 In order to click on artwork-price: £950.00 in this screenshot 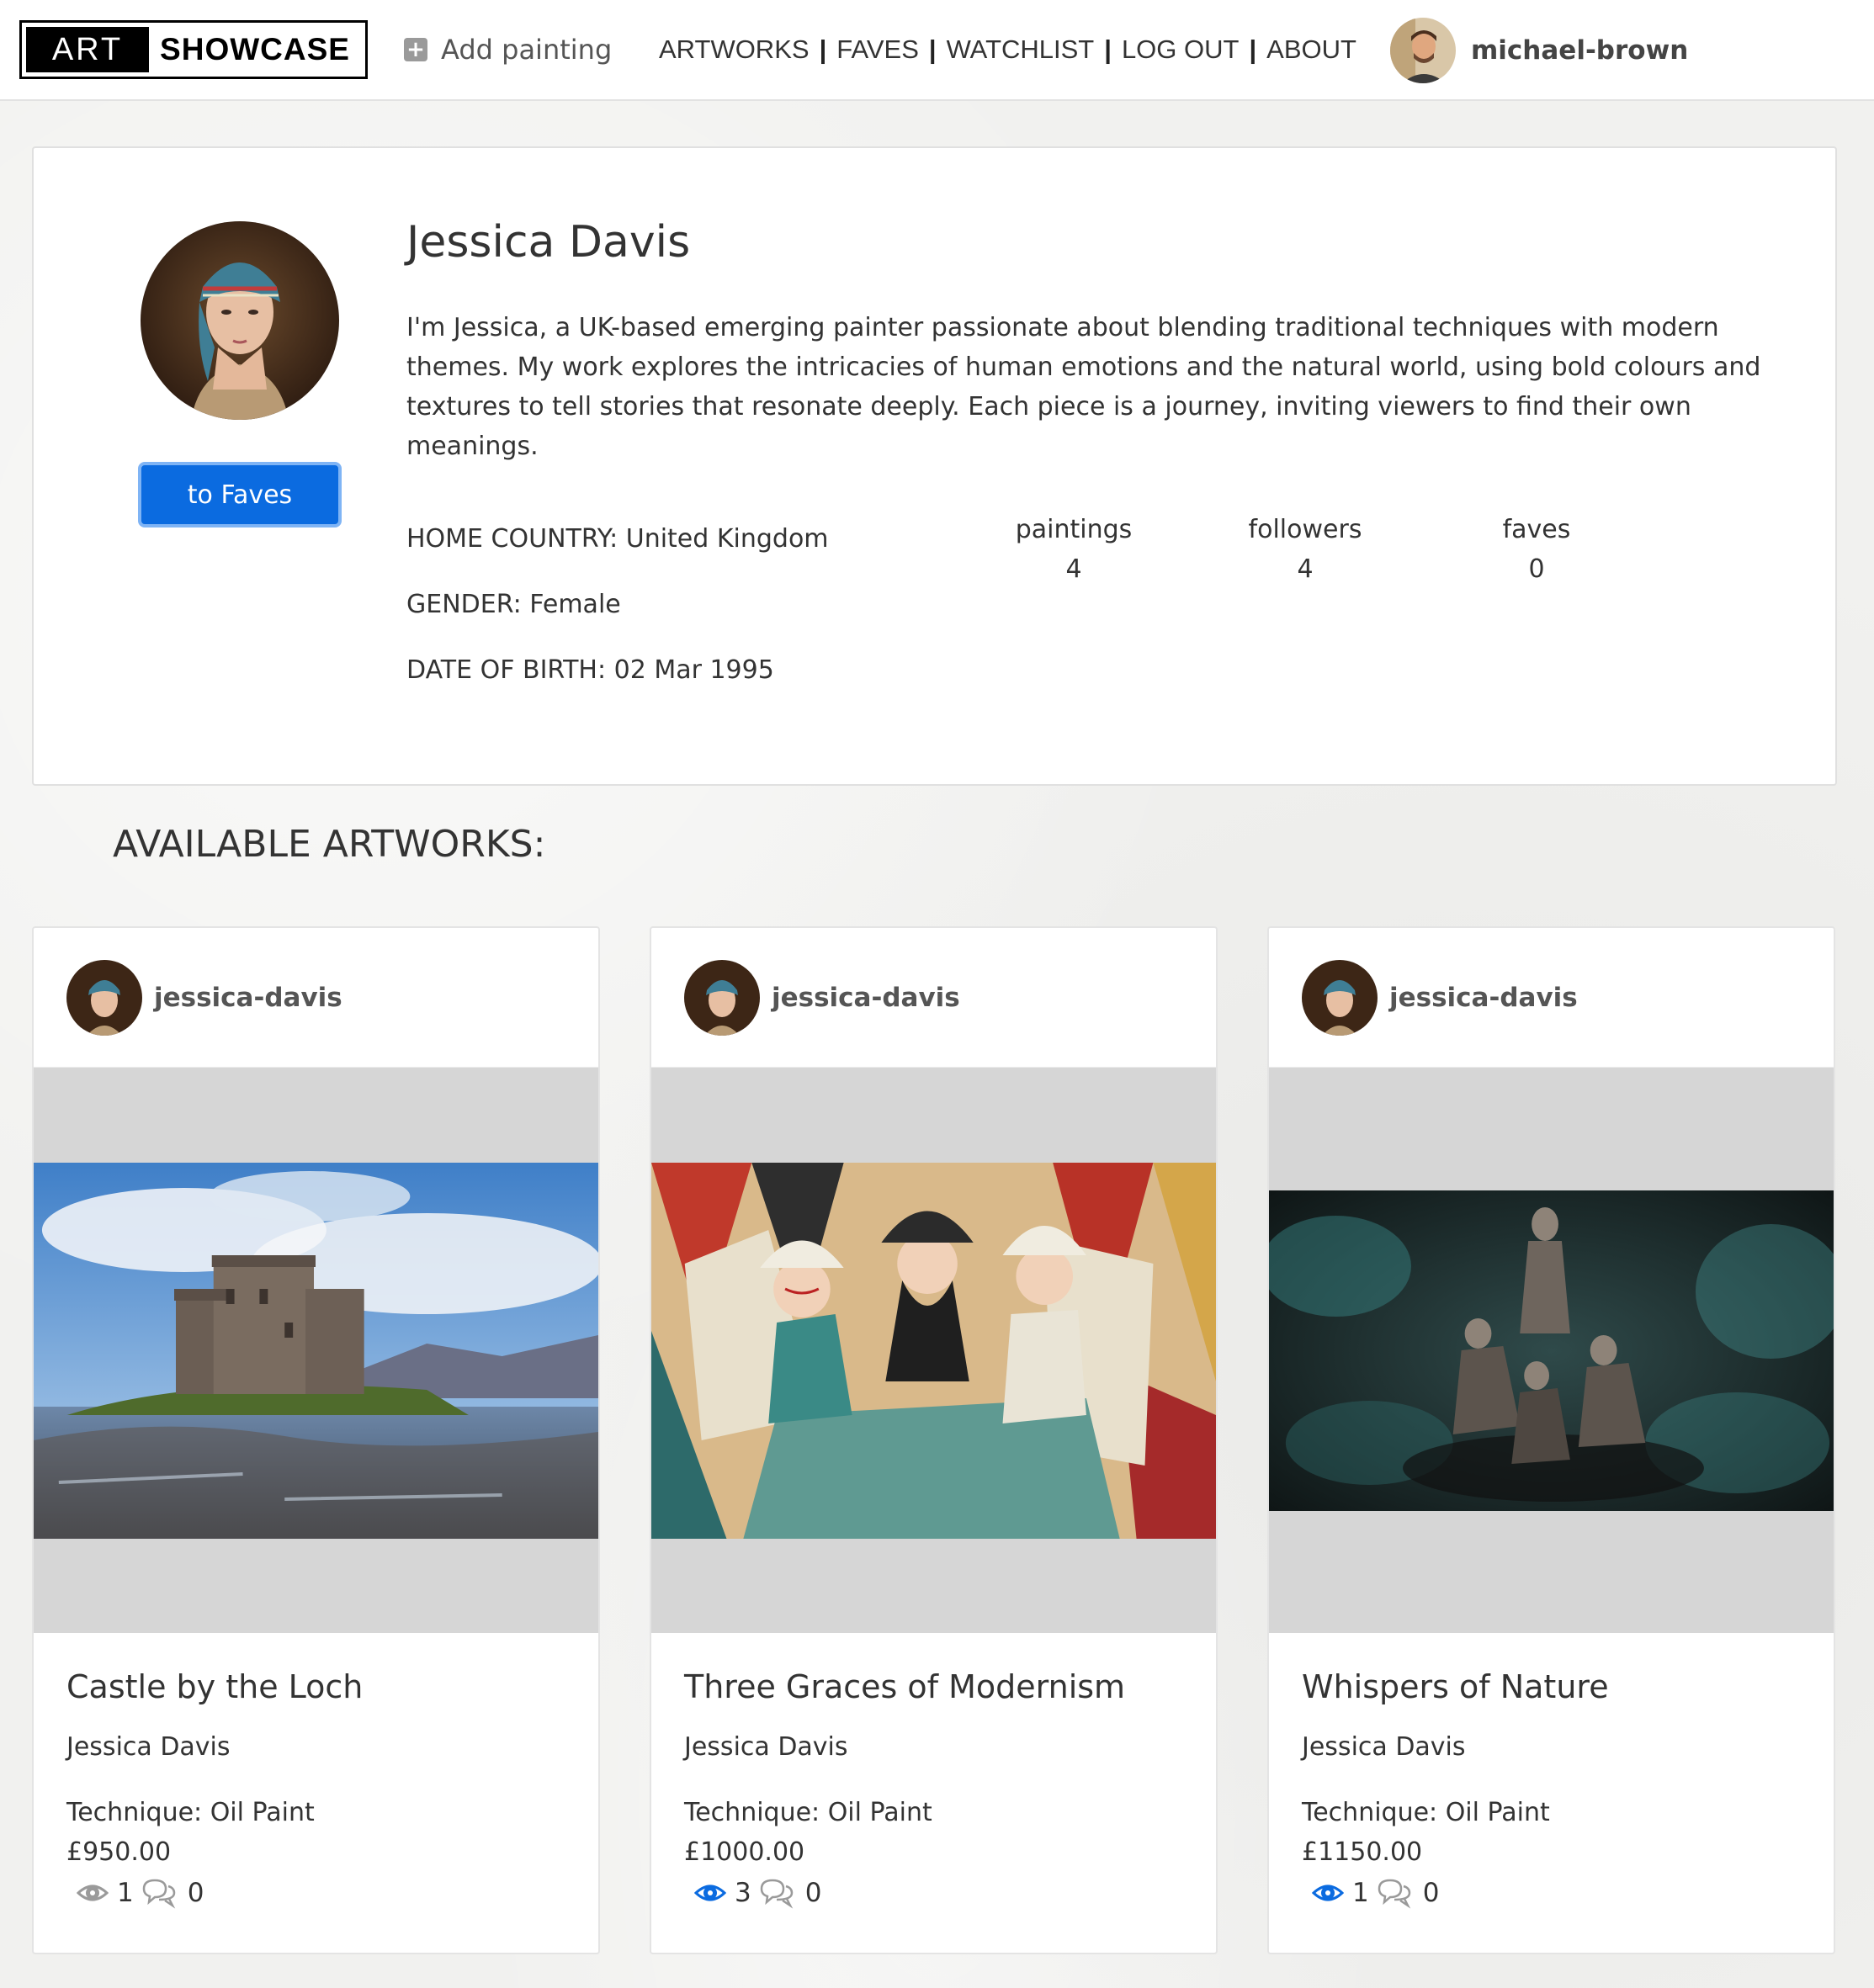, I will do `click(119, 1852)`.